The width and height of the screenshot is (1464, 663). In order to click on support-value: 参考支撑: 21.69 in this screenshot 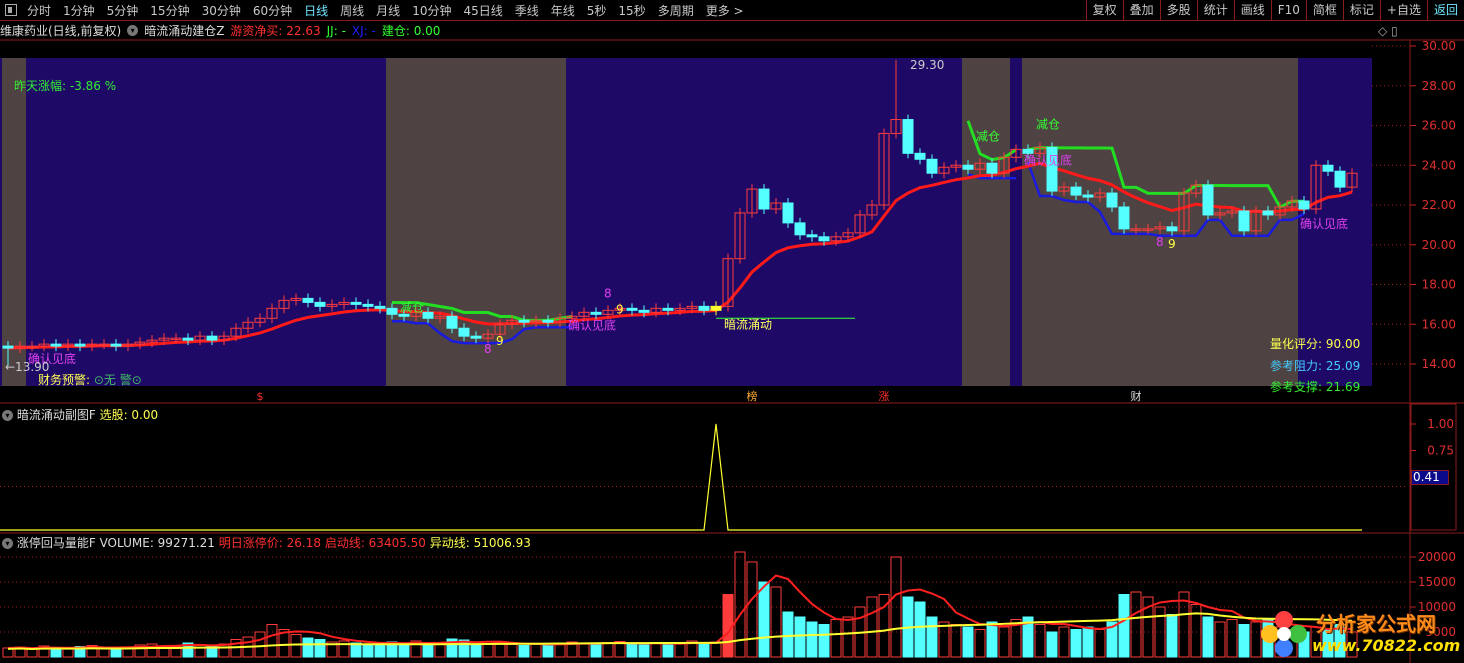, I will do `click(1315, 387)`.